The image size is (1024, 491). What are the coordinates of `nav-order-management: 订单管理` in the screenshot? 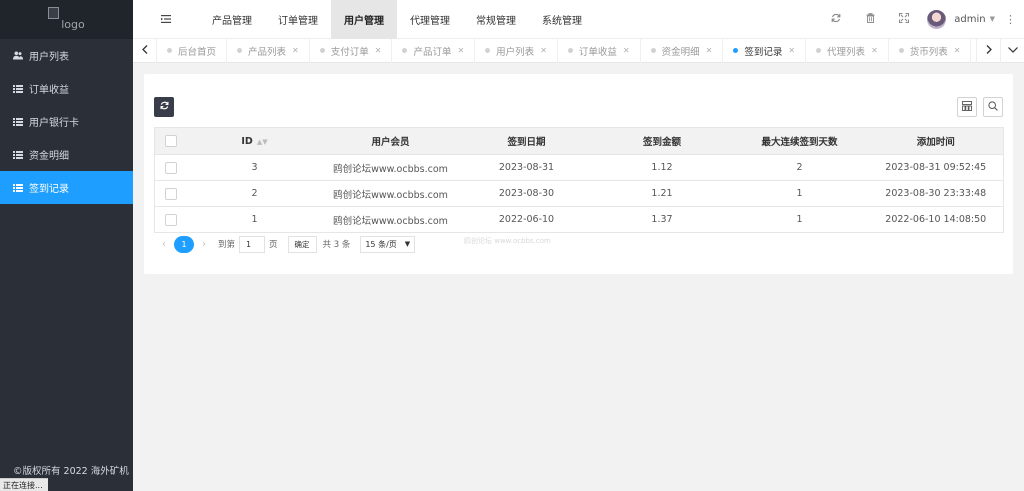 It's located at (298, 19).